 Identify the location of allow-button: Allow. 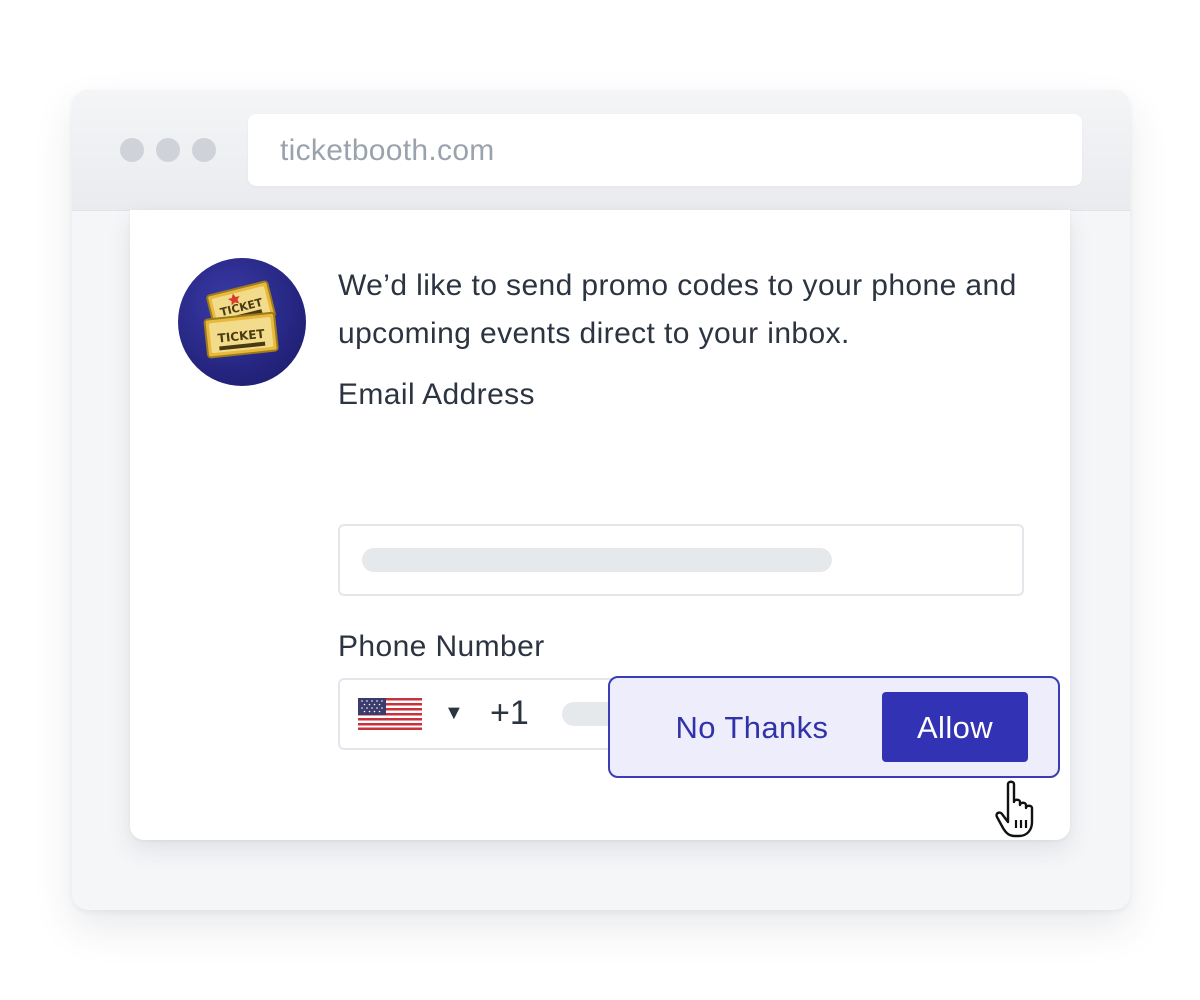
(955, 727).